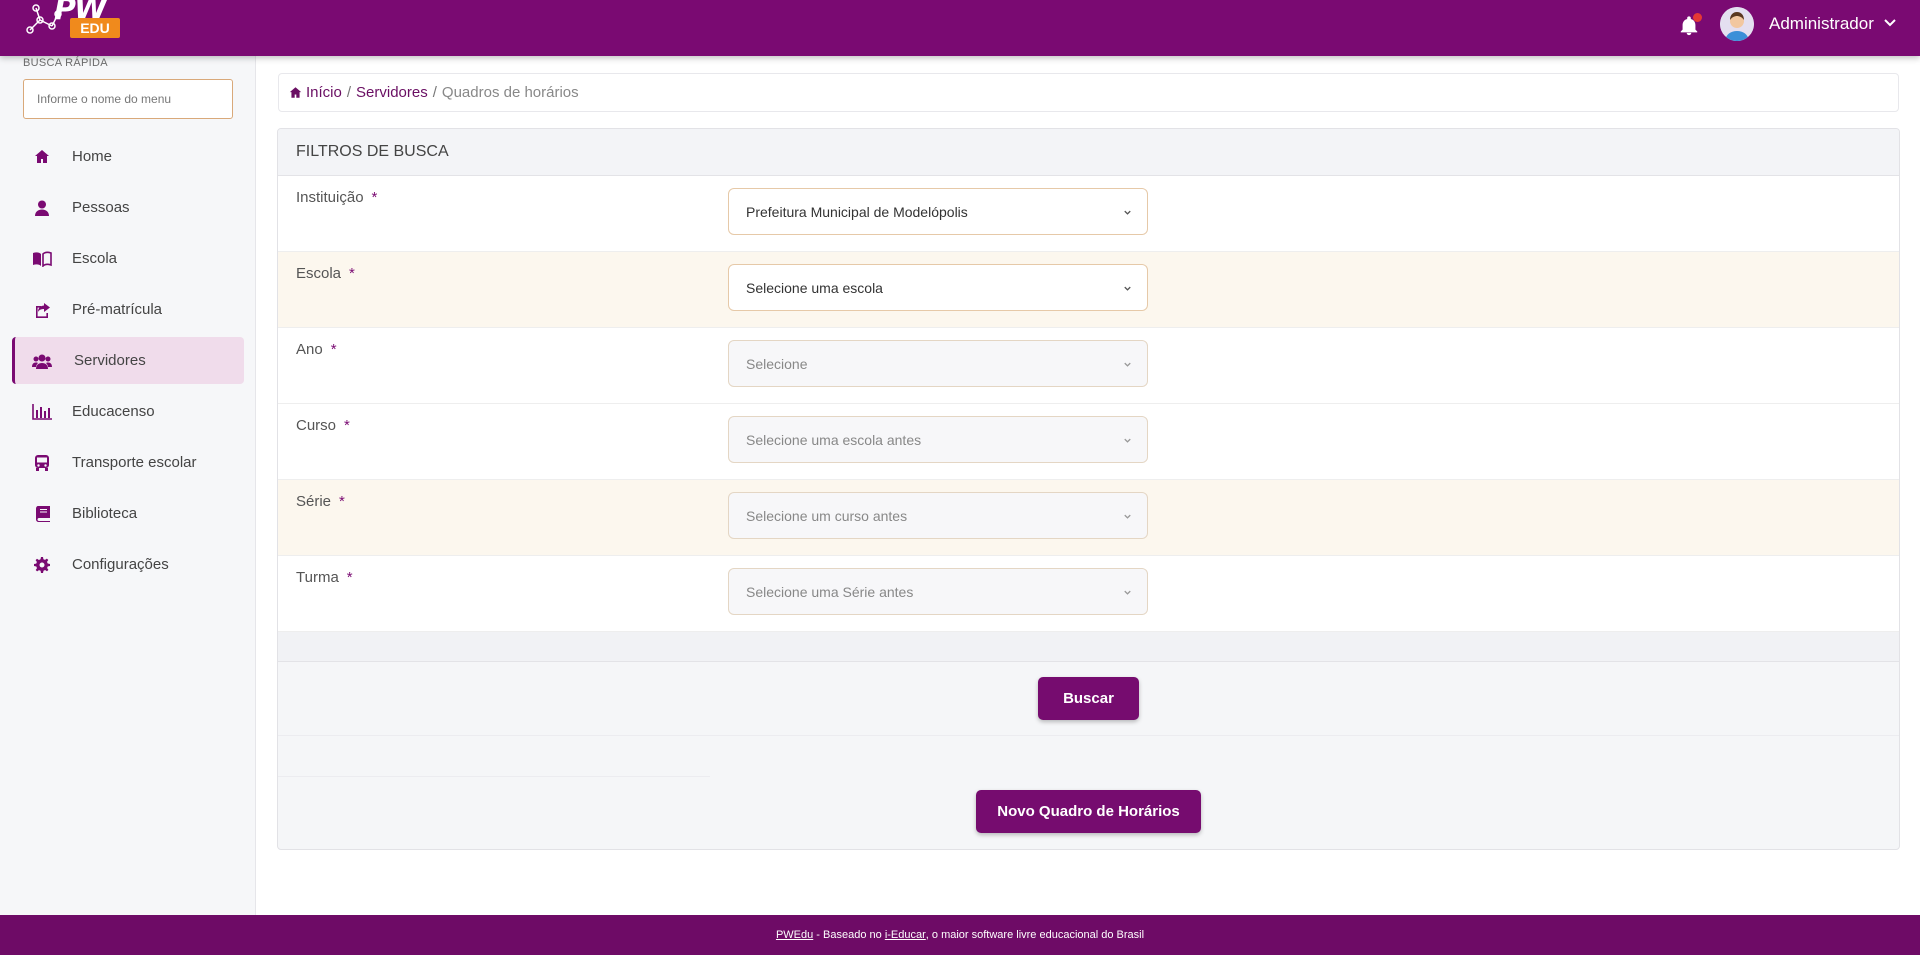 The image size is (1920, 955). Describe the element at coordinates (120, 564) in the screenshot. I see `sidebar-item-label: Configurações` at that location.